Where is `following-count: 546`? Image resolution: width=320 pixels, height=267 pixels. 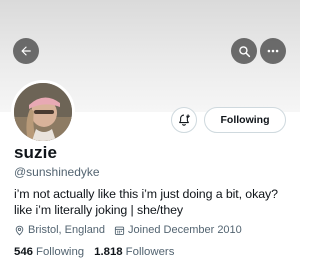
following-count: 546 is located at coordinates (24, 252).